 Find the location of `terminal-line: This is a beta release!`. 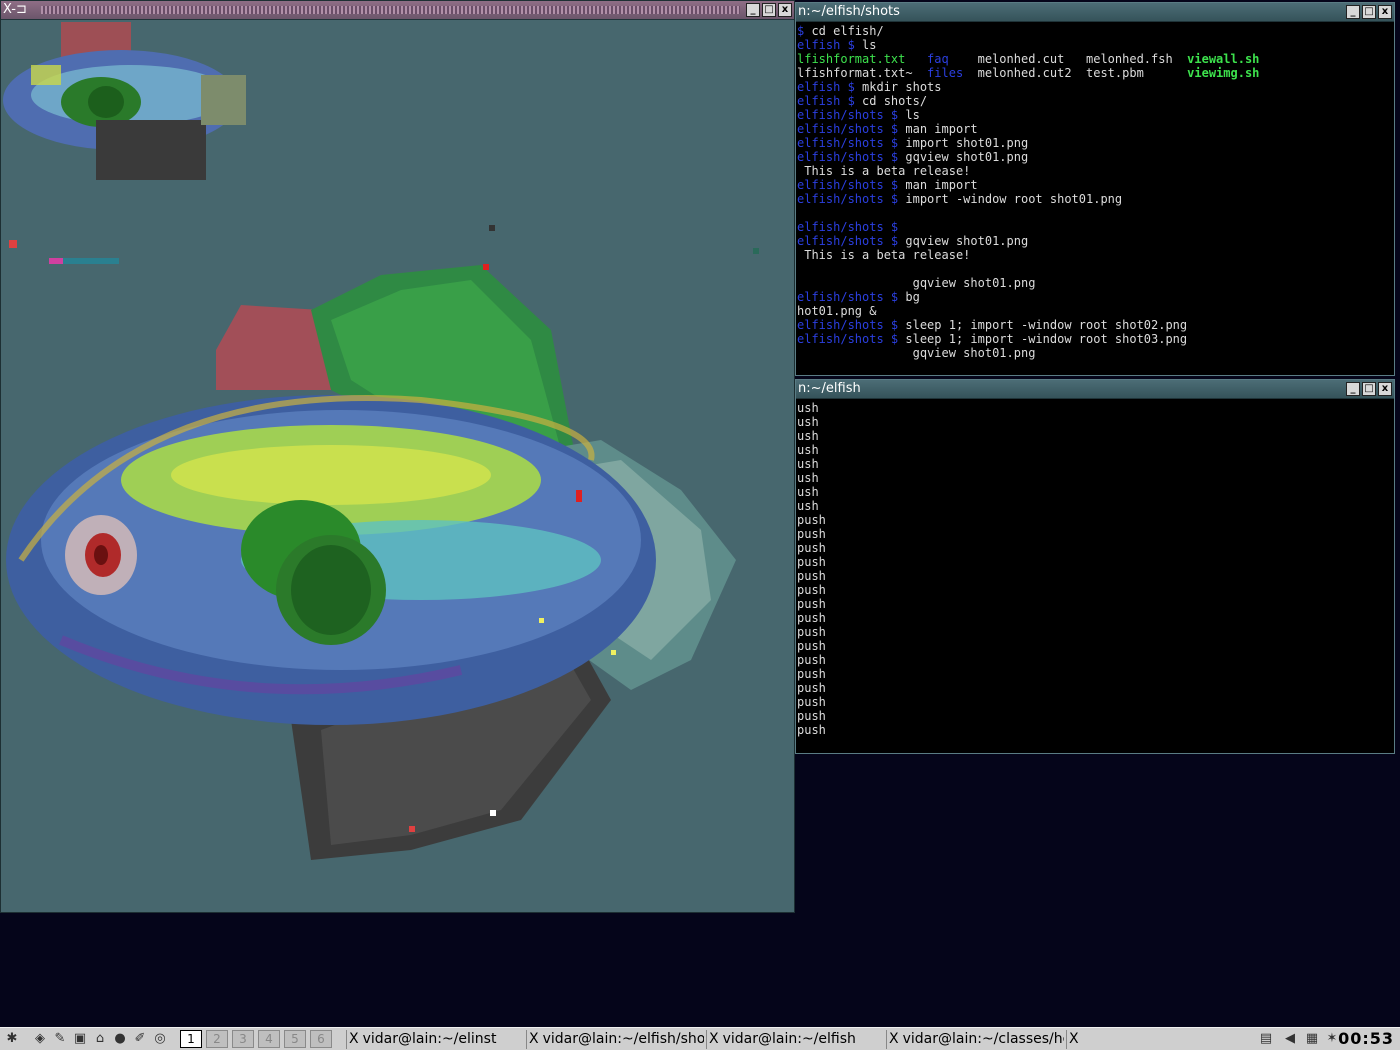

terminal-line: This is a beta release! is located at coordinates (1095, 255).